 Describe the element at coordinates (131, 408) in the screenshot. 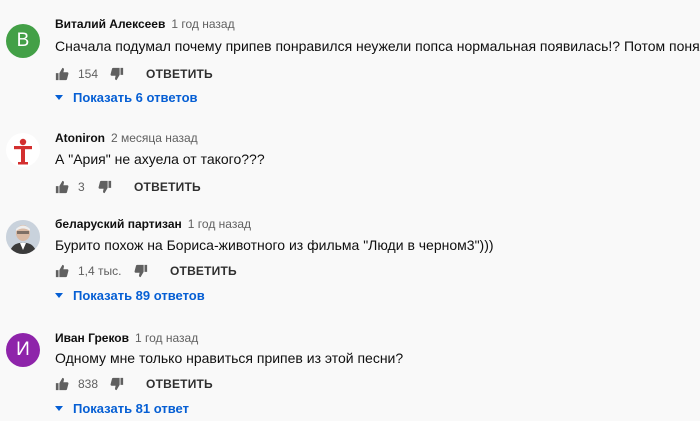

I see `show-replies-label: Показать 81 ответ` at that location.